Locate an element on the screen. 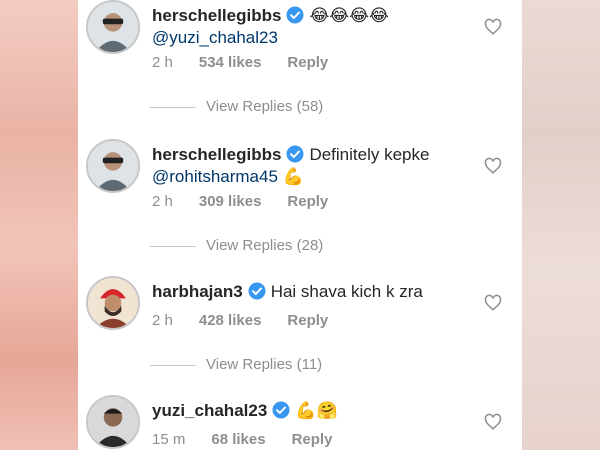 This screenshot has height=450, width=600. view-replies-label: View Replies (11) is located at coordinates (264, 364).